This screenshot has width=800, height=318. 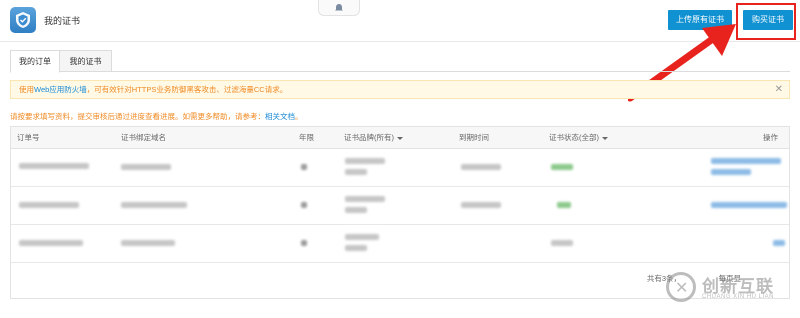 I want to click on table-header: 订单号 证书绑定域名 年限 证书品牌(所有) 到期时间 证书状态(全部) 操作, so click(x=400, y=138).